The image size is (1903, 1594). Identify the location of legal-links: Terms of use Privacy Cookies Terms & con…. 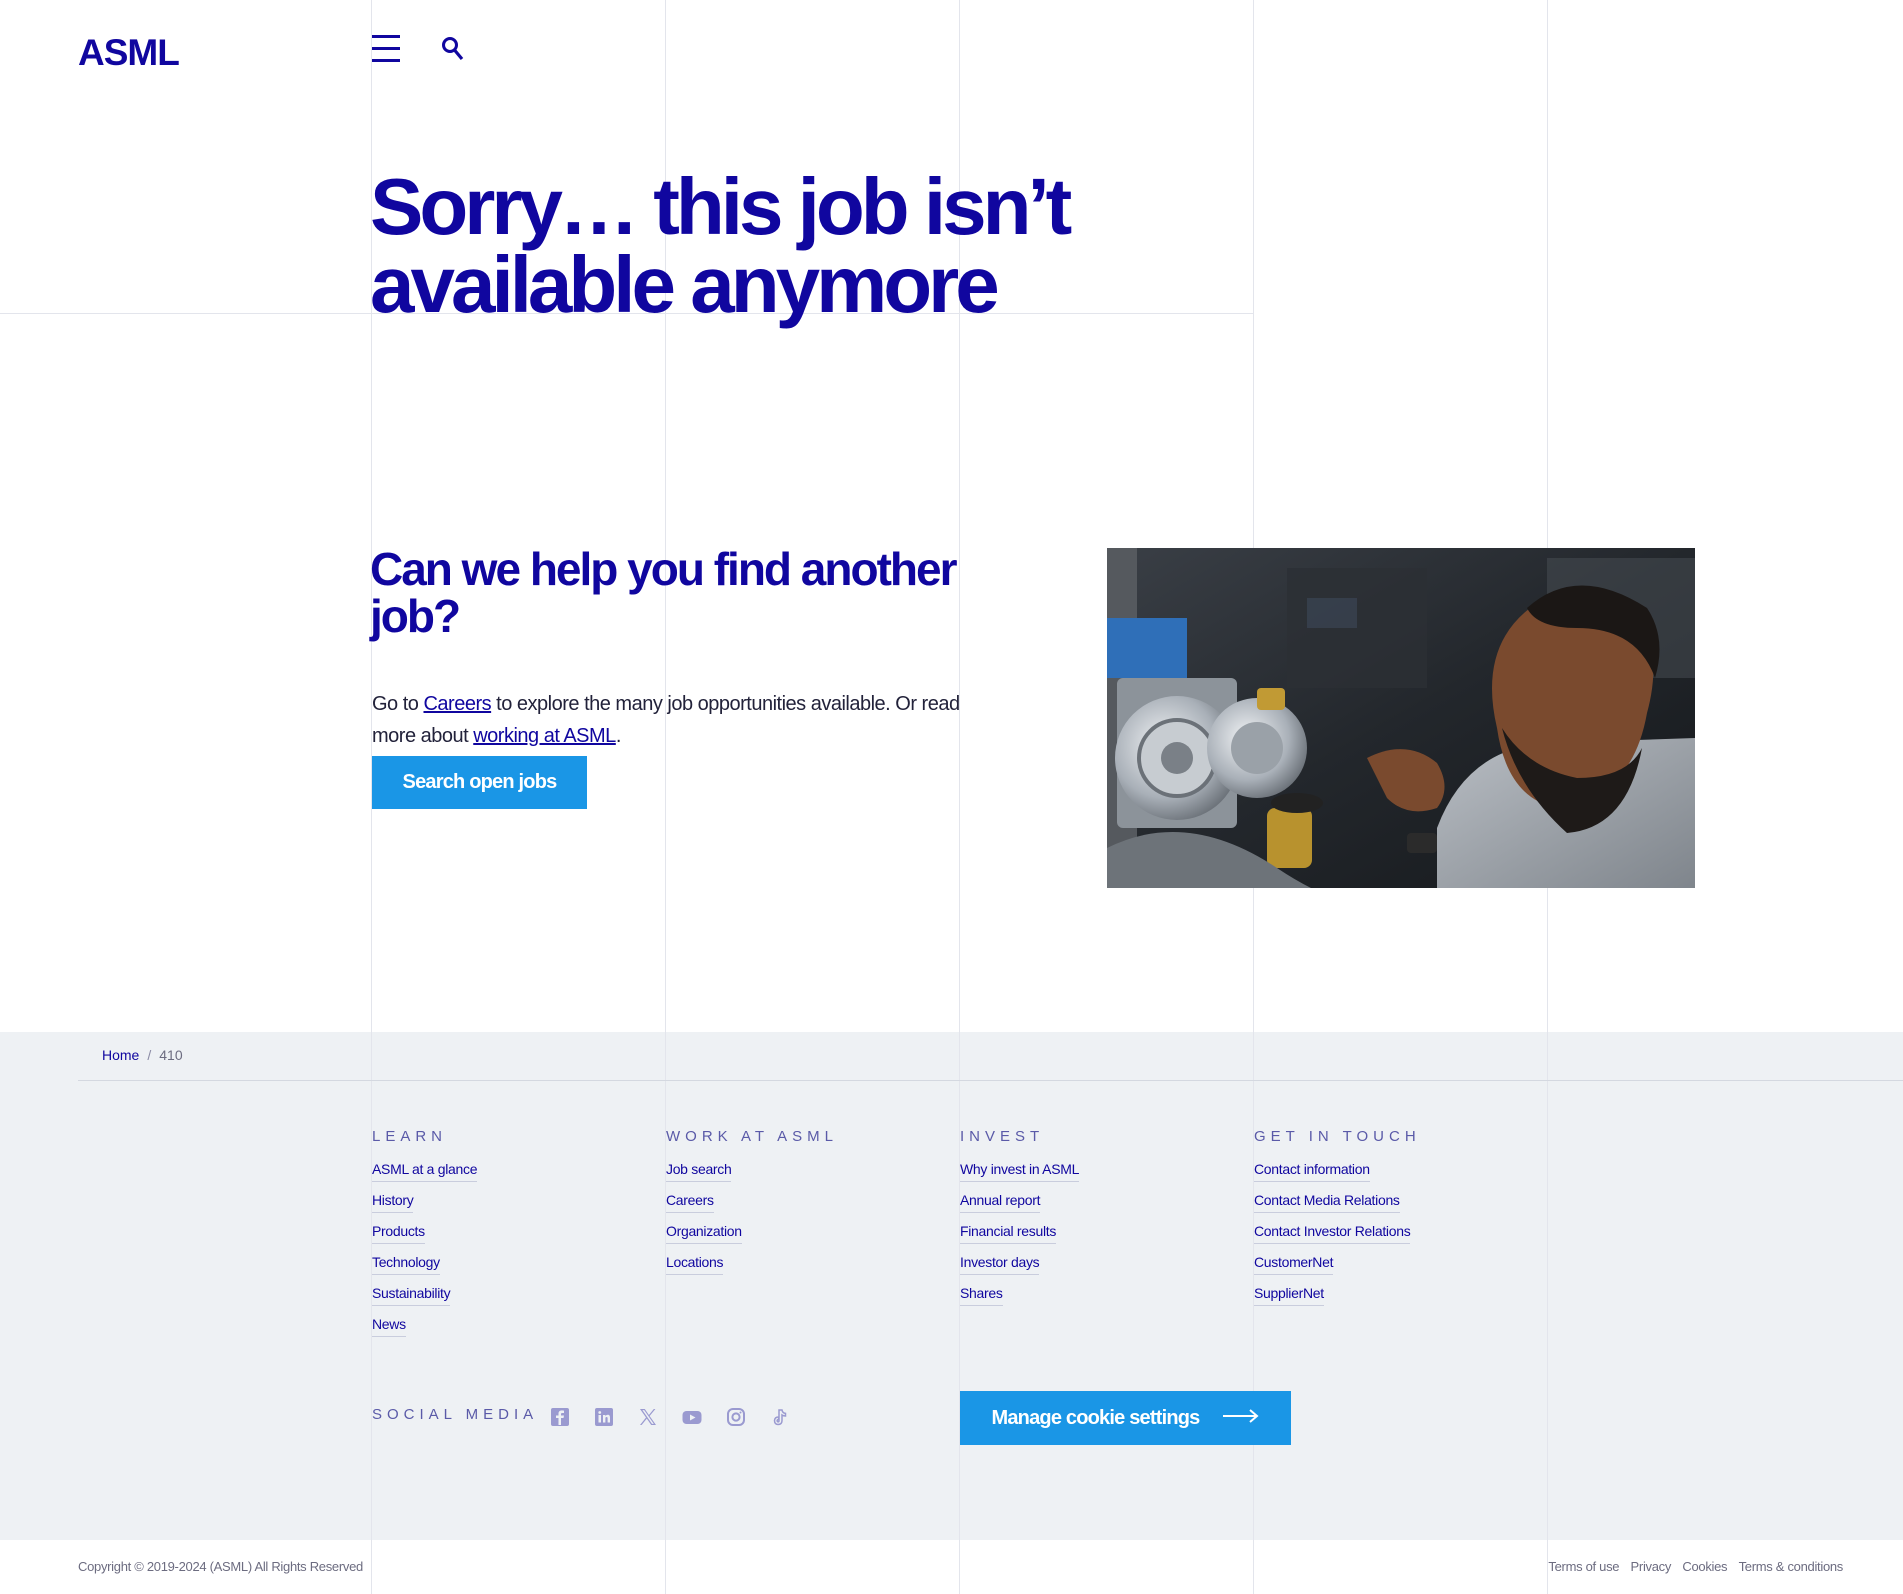
(1691, 1566).